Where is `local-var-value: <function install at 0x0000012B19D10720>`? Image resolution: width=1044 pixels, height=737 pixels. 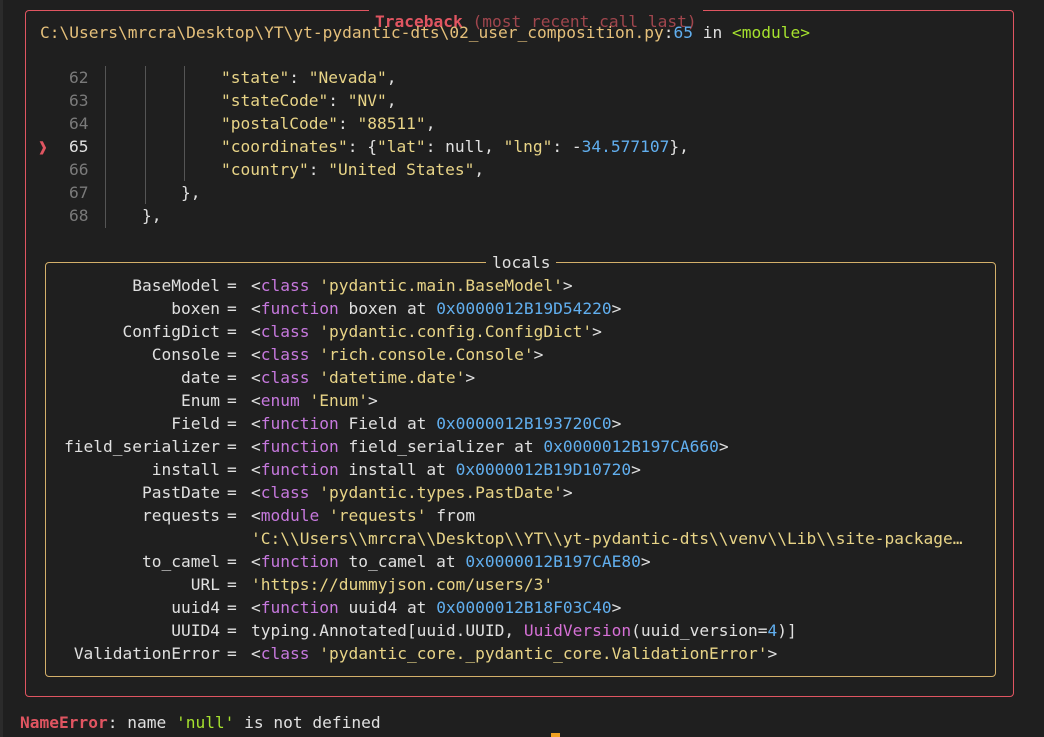 local-var-value: <function install at 0x0000012B19D10720> is located at coordinates (446, 469).